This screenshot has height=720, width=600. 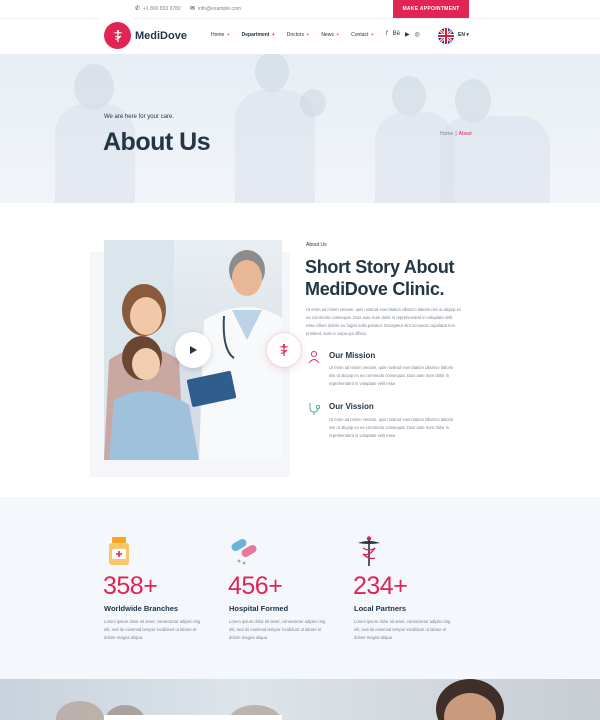 What do you see at coordinates (193, 9) in the screenshot?
I see `mail-icon: ✉` at bounding box center [193, 9].